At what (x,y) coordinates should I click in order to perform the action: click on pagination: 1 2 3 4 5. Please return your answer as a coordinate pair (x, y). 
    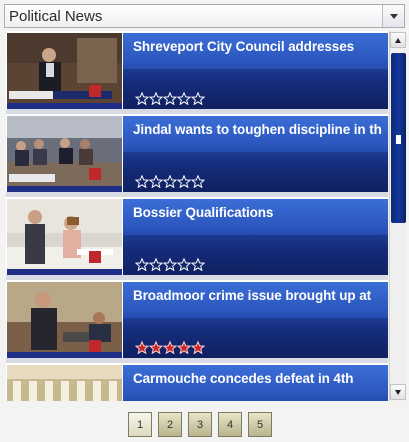
    Looking at the image, I should click on (200, 424).